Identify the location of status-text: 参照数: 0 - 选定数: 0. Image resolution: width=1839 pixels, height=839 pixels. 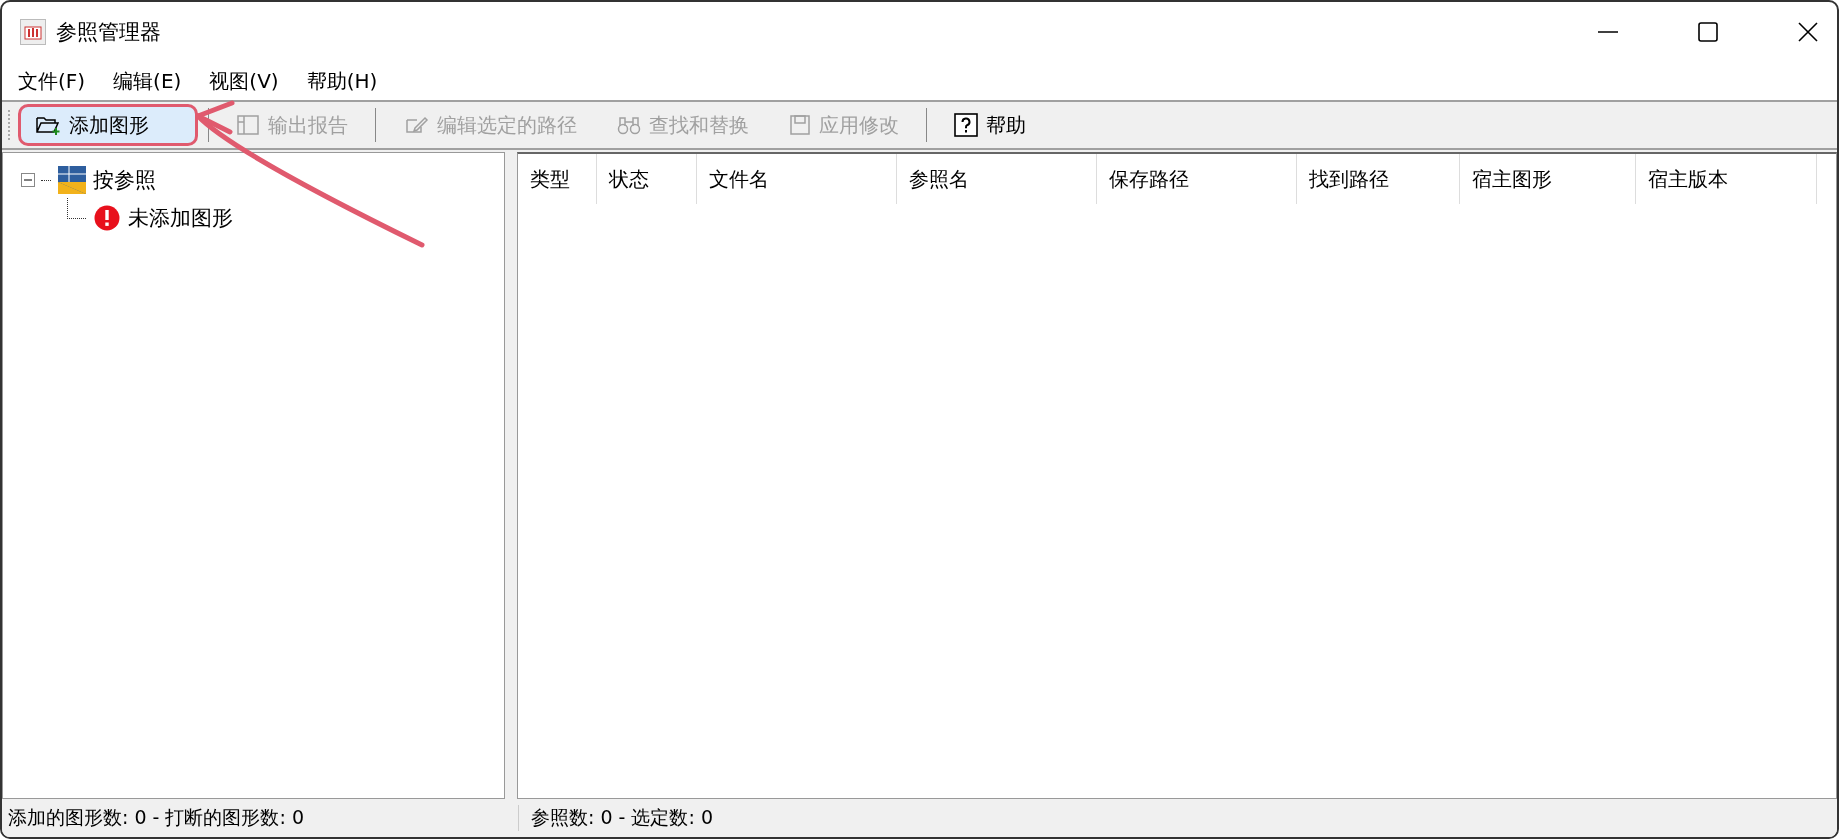
(621, 817).